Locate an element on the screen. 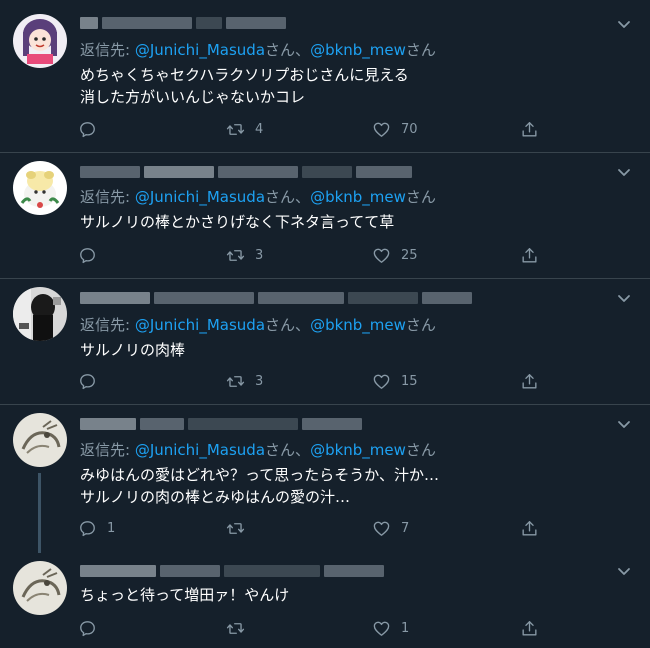 The width and height of the screenshot is (650, 648). retweet-button: 4 is located at coordinates (244, 129).